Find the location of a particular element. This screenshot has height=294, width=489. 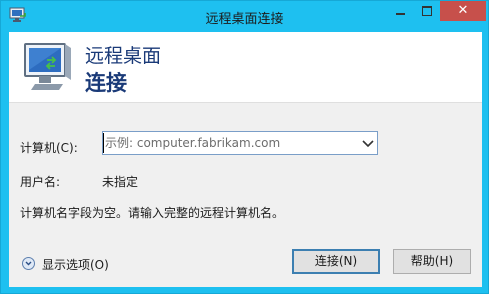

help-button: 帮助(H) is located at coordinates (432, 261).